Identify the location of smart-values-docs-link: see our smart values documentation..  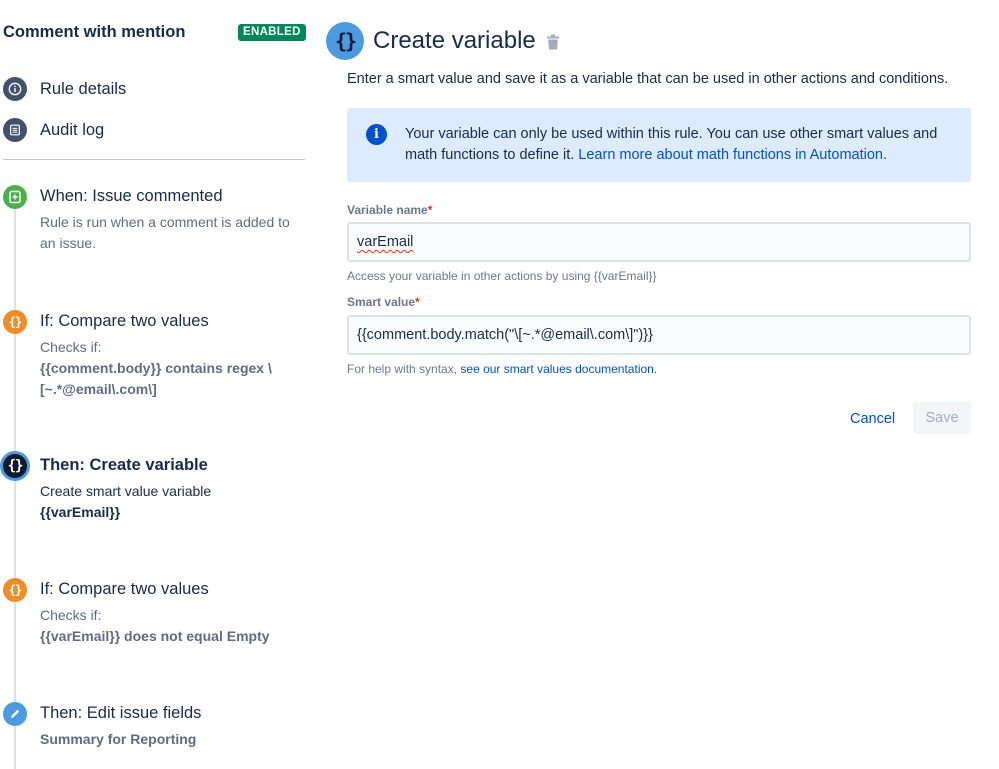
(558, 369).